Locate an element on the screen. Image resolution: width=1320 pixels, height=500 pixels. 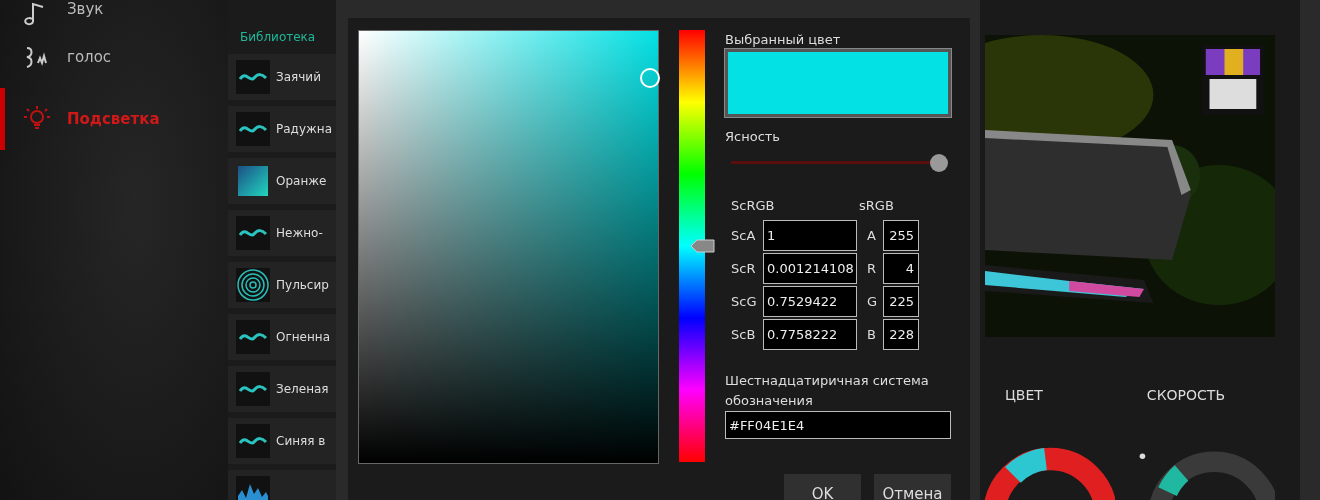
field-label: R is located at coordinates (872, 268).